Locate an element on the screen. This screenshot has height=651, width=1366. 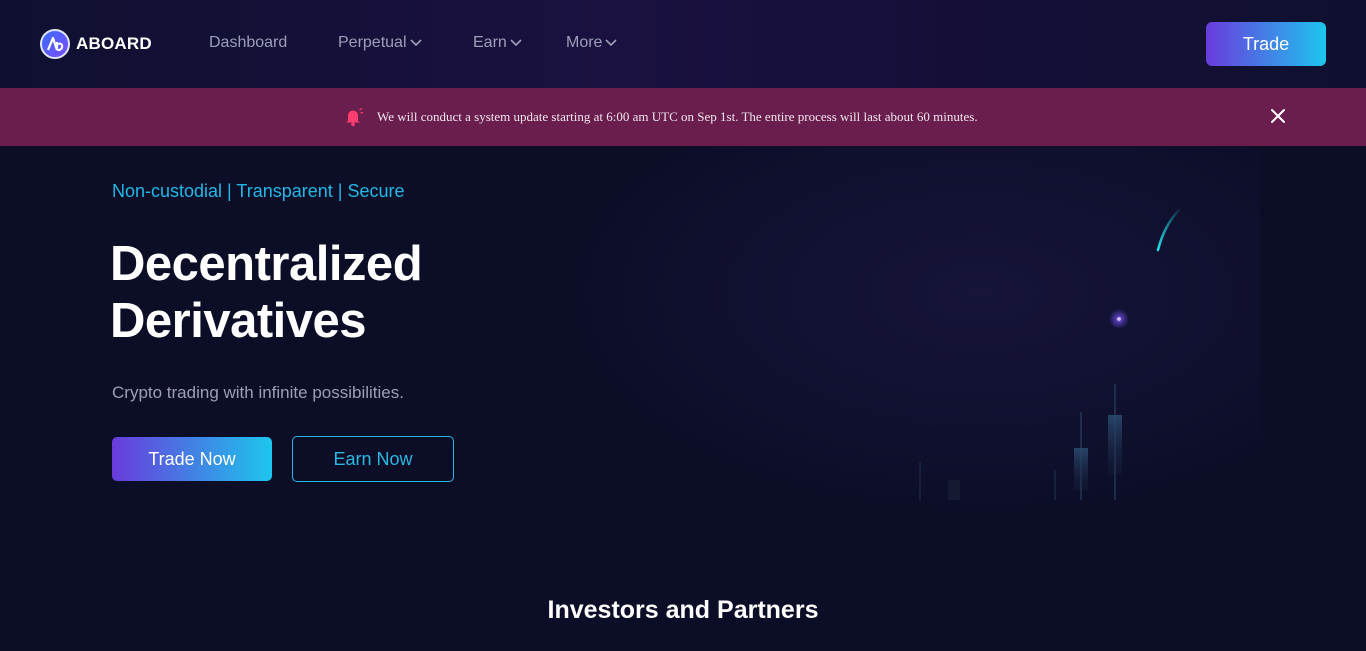
shooting-star is located at coordinates (1168, 230).